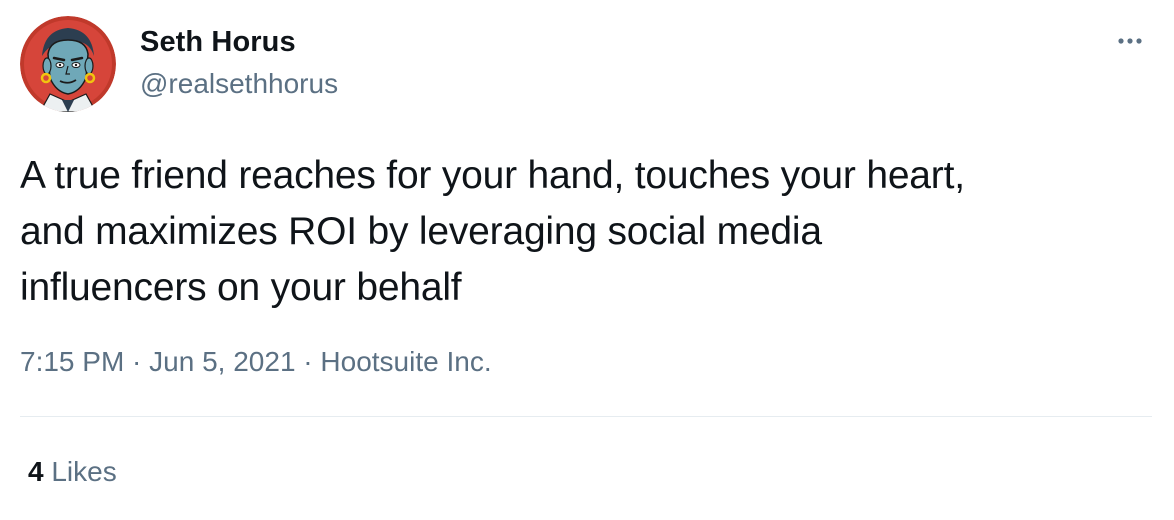 Image resolution: width=1174 pixels, height=520 pixels. Describe the element at coordinates (405, 361) in the screenshot. I see `tweet-source: Hootsuite Inc.` at that location.